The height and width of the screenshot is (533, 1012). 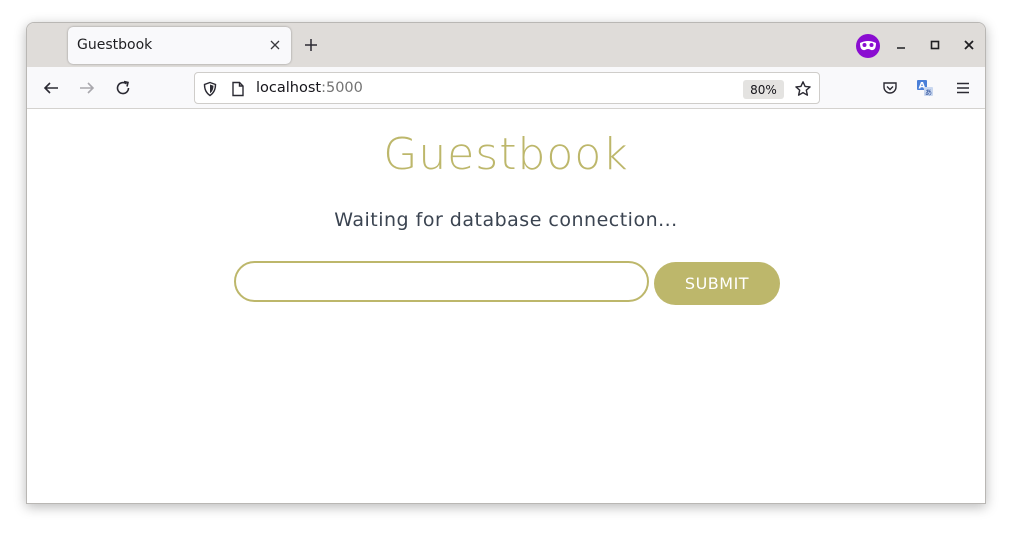 I want to click on private-browsing-mask-icon, so click(x=868, y=46).